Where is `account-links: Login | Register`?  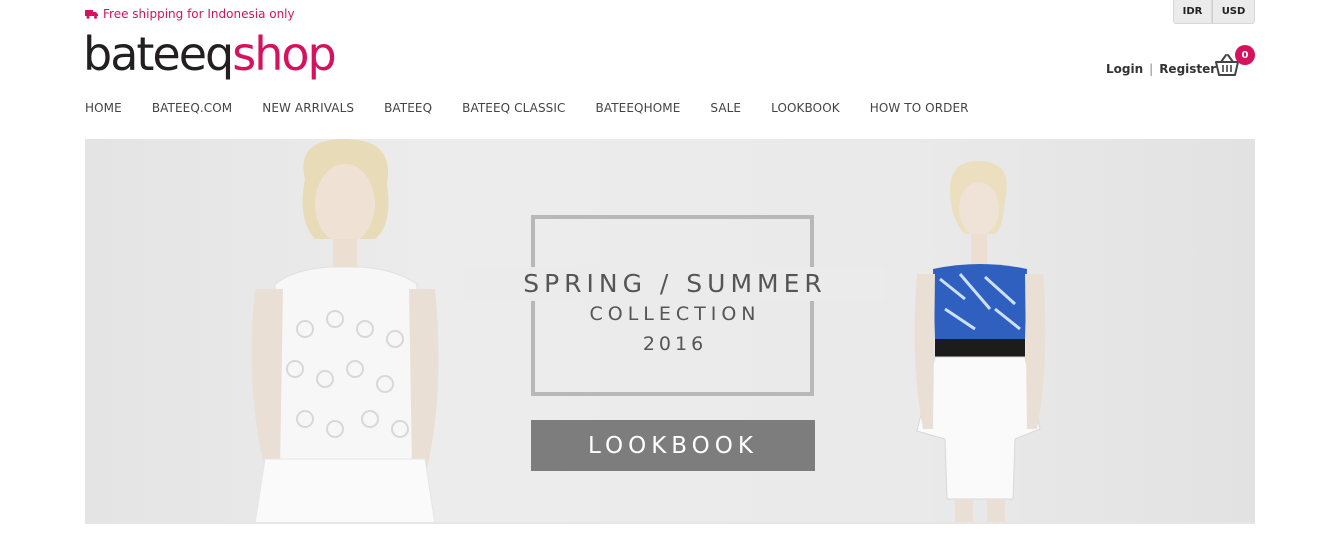 account-links: Login | Register is located at coordinates (1161, 69).